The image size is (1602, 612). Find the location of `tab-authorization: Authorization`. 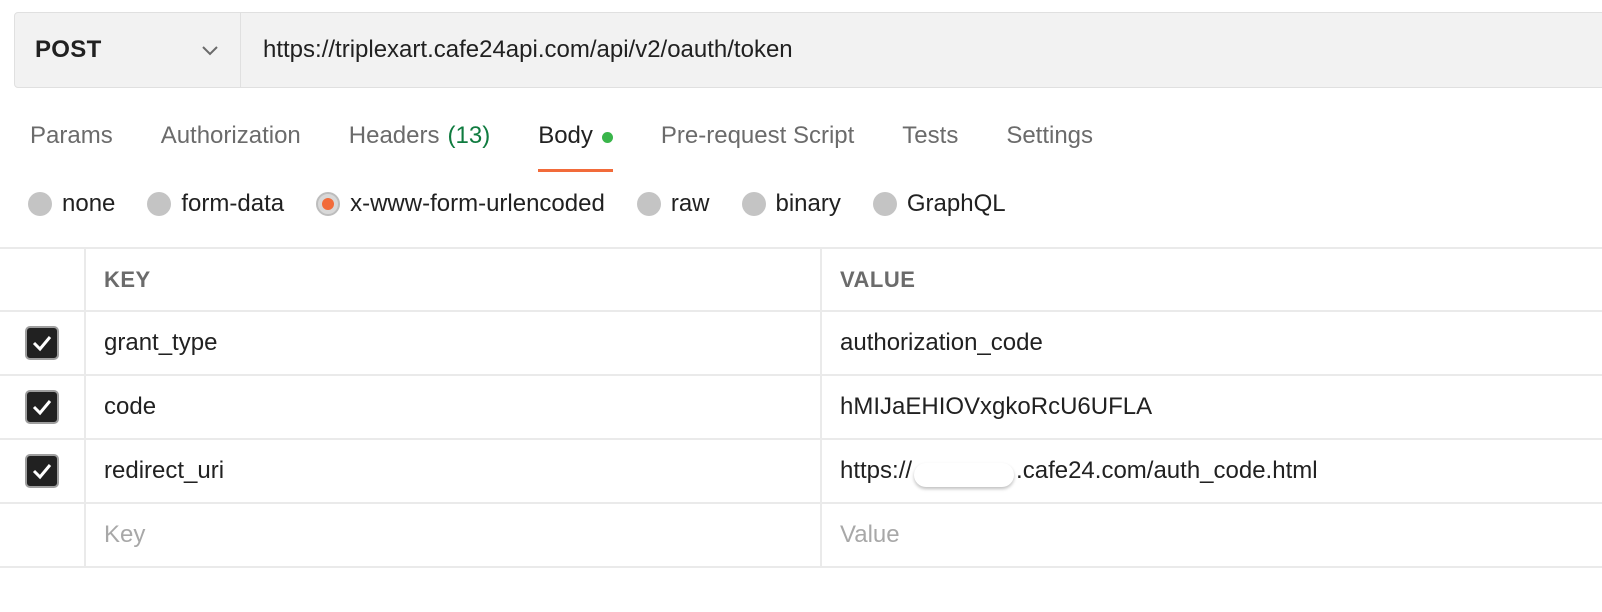

tab-authorization: Authorization is located at coordinates (231, 145).